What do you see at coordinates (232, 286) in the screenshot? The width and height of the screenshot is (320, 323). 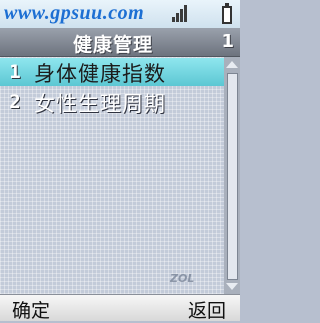 I see `scroll-down-arrow-icon` at bounding box center [232, 286].